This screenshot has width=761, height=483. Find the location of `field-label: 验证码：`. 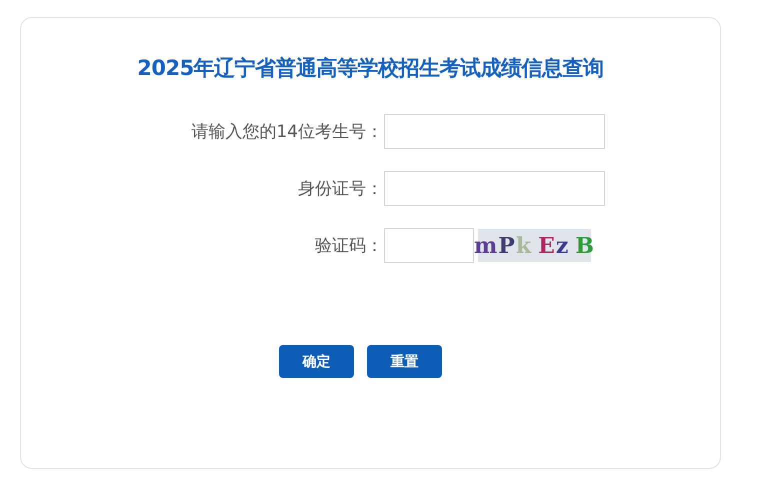

field-label: 验证码： is located at coordinates (348, 246).